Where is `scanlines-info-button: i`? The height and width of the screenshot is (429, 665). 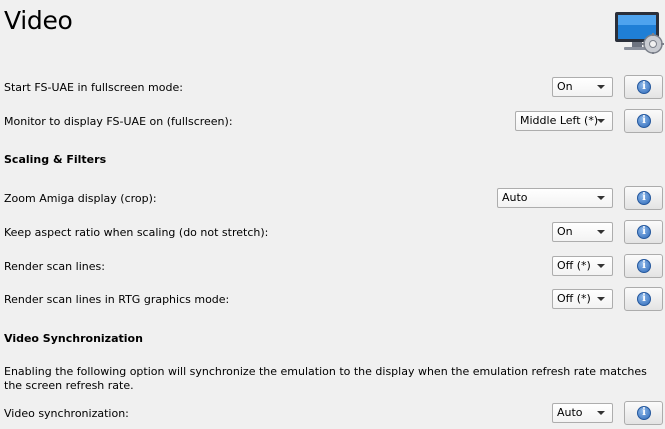
scanlines-info-button: i is located at coordinates (643, 266).